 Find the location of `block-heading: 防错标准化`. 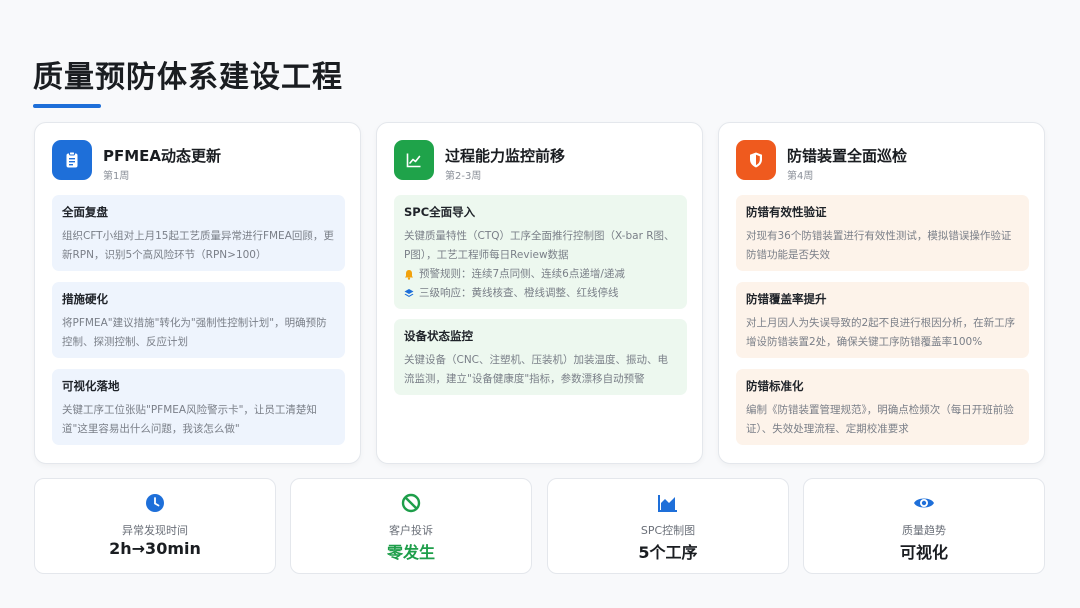

block-heading: 防错标准化 is located at coordinates (775, 386).